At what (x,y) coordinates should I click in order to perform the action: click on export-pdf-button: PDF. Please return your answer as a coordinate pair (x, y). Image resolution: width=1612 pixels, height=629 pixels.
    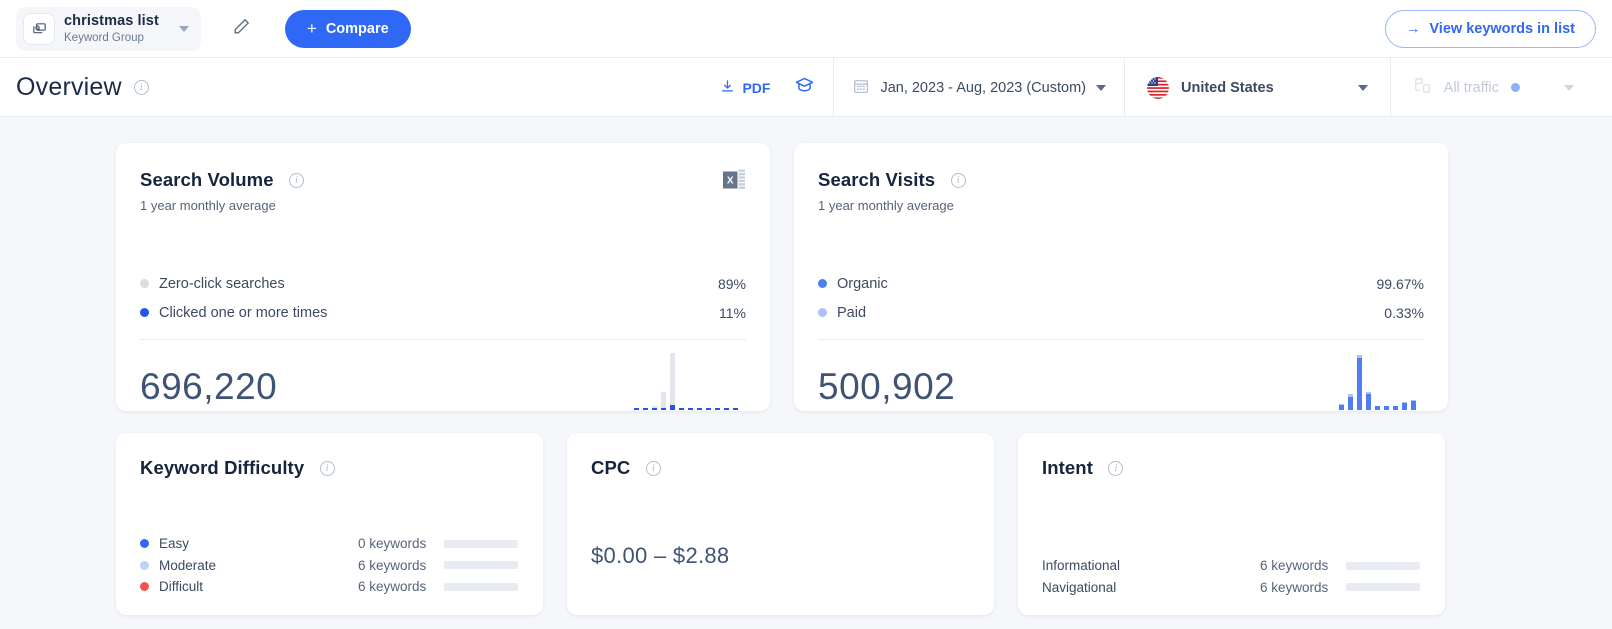
    Looking at the image, I should click on (745, 88).